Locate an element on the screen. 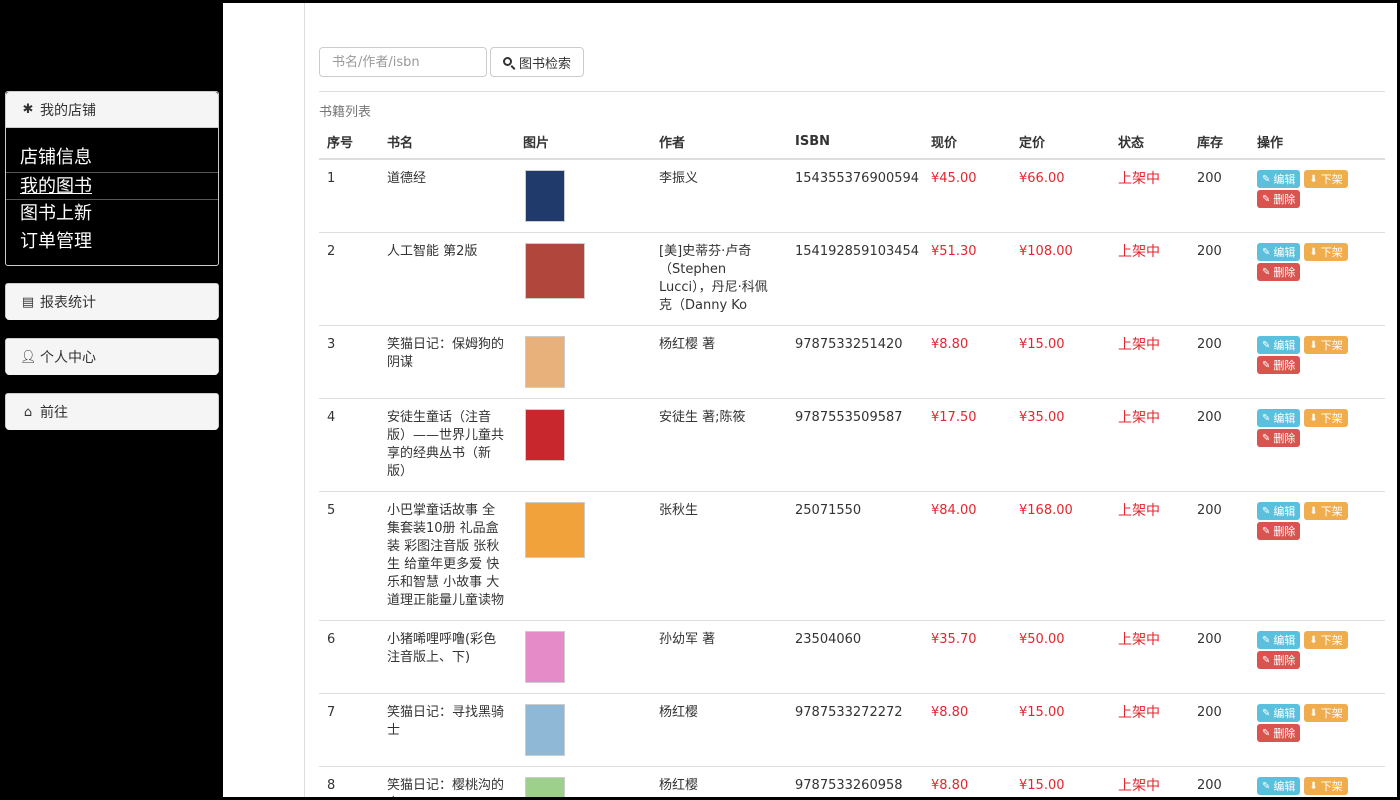 The image size is (1400, 800). cell-index: 2 is located at coordinates (349, 279).